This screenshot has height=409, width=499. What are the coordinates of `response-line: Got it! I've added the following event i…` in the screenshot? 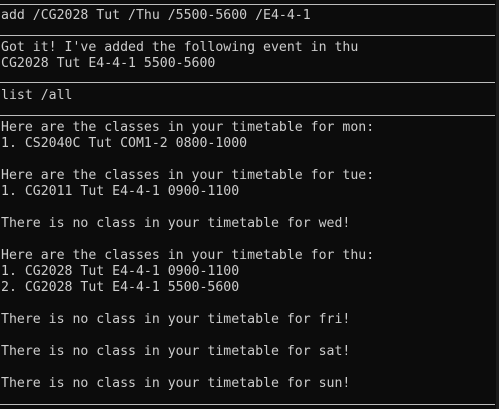 It's located at (180, 47).